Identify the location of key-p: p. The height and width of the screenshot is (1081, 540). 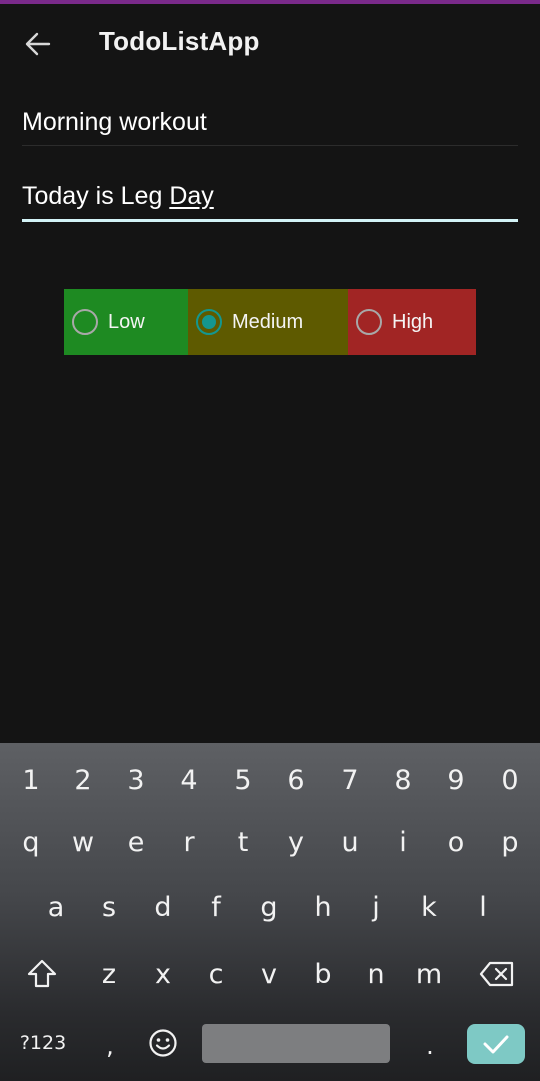
(510, 842).